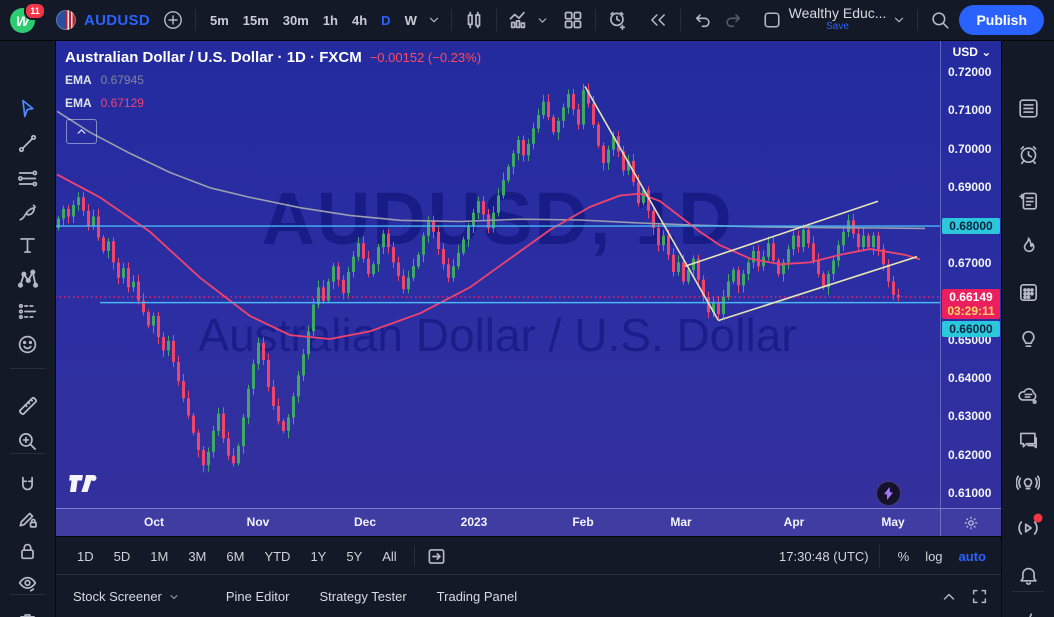  What do you see at coordinates (273, 80) in the screenshot?
I see `indicator-row-ema1: EMA 0.67945` at bounding box center [273, 80].